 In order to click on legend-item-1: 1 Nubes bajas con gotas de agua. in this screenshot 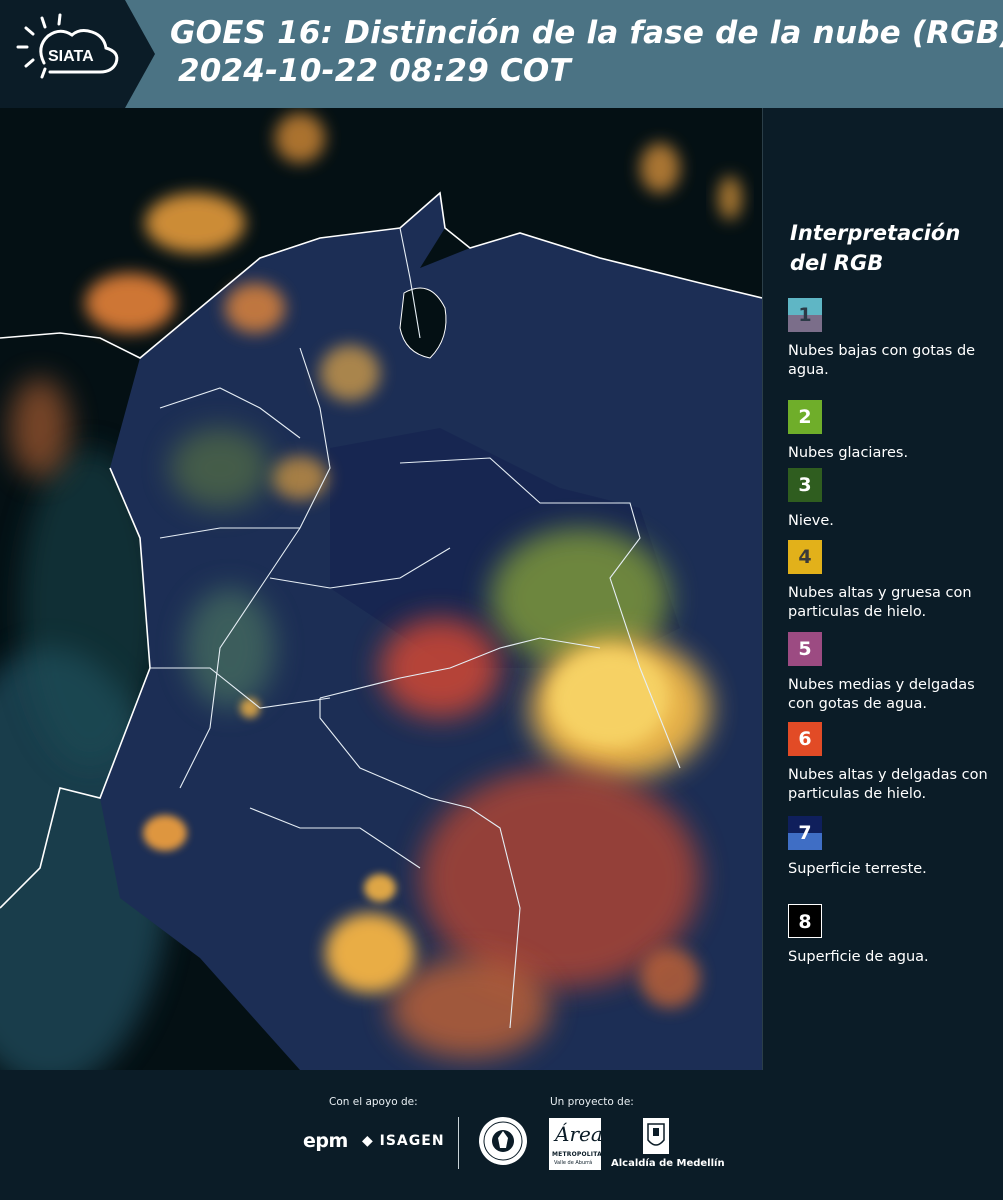, I will do `click(893, 339)`.